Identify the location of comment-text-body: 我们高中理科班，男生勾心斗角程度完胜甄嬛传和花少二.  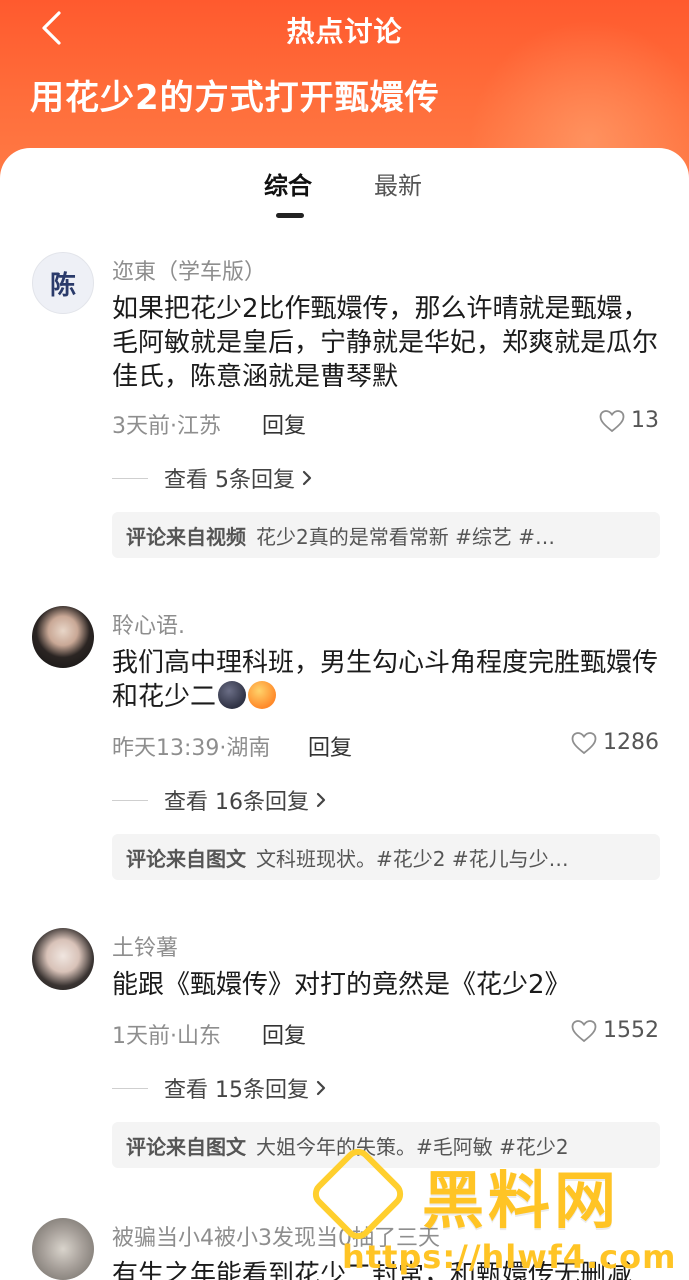
(385, 680).